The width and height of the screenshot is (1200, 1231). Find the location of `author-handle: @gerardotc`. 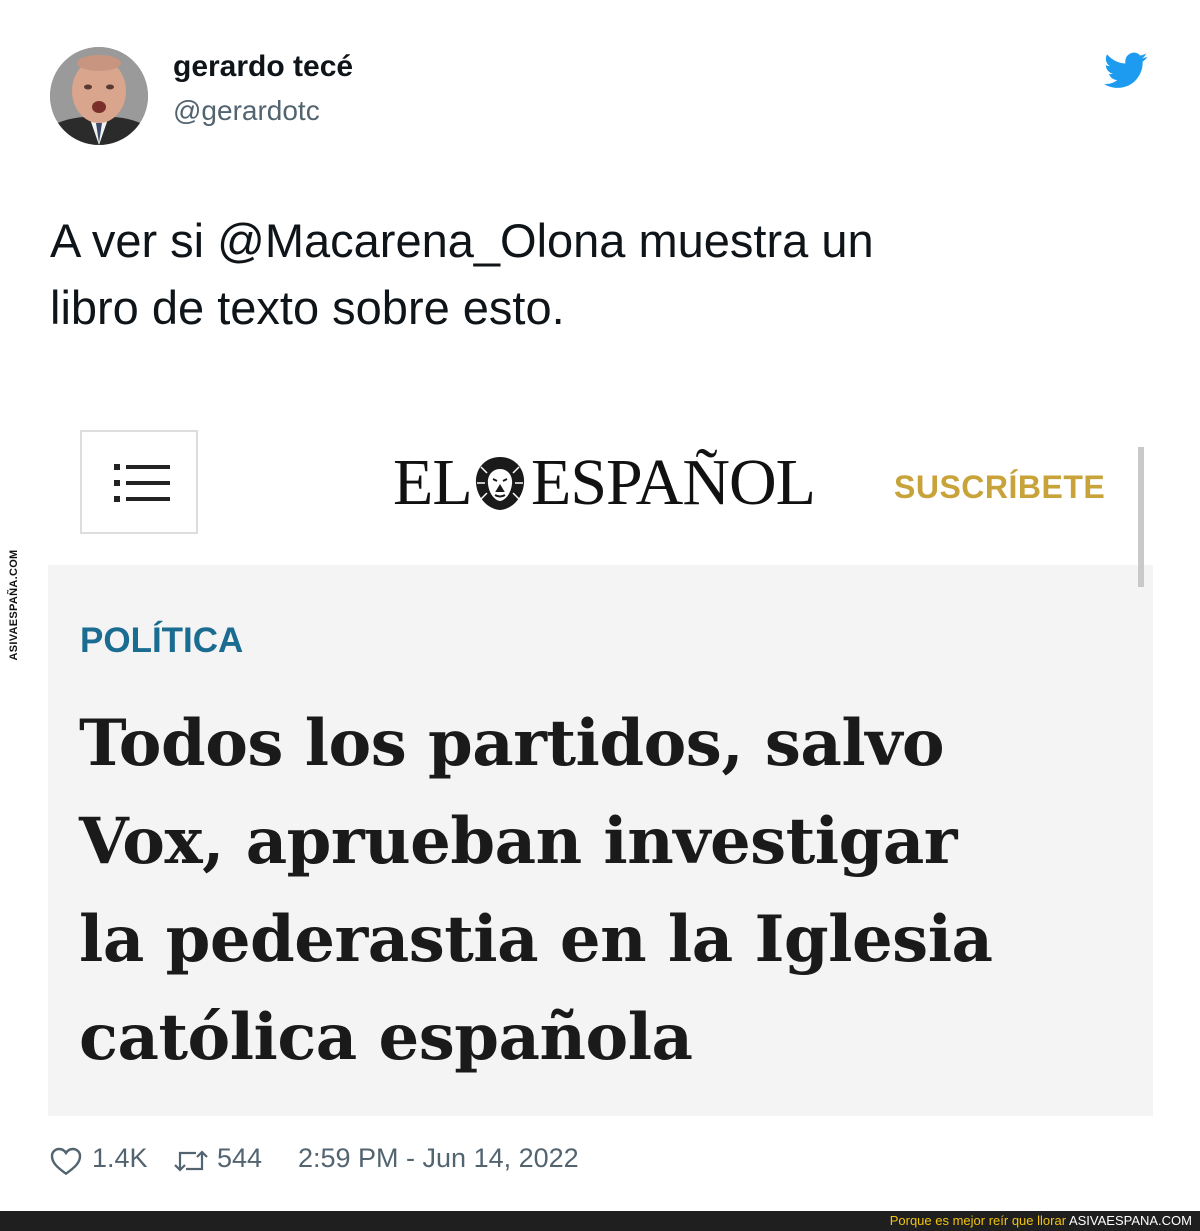

author-handle: @gerardotc is located at coordinates (246, 111).